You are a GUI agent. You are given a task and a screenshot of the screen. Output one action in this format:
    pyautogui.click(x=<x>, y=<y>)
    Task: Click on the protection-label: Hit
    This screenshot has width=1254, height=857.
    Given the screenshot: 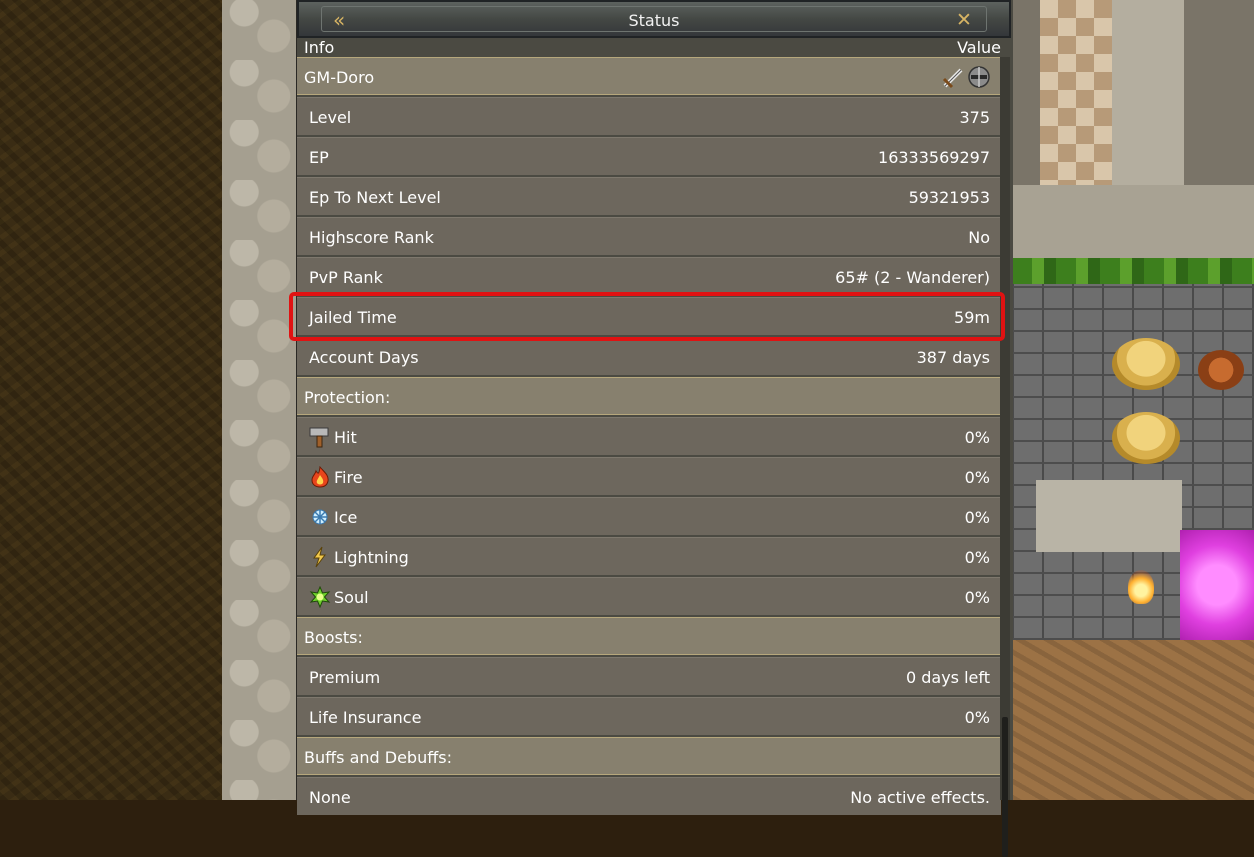 What is the action you would take?
    pyautogui.click(x=345, y=437)
    